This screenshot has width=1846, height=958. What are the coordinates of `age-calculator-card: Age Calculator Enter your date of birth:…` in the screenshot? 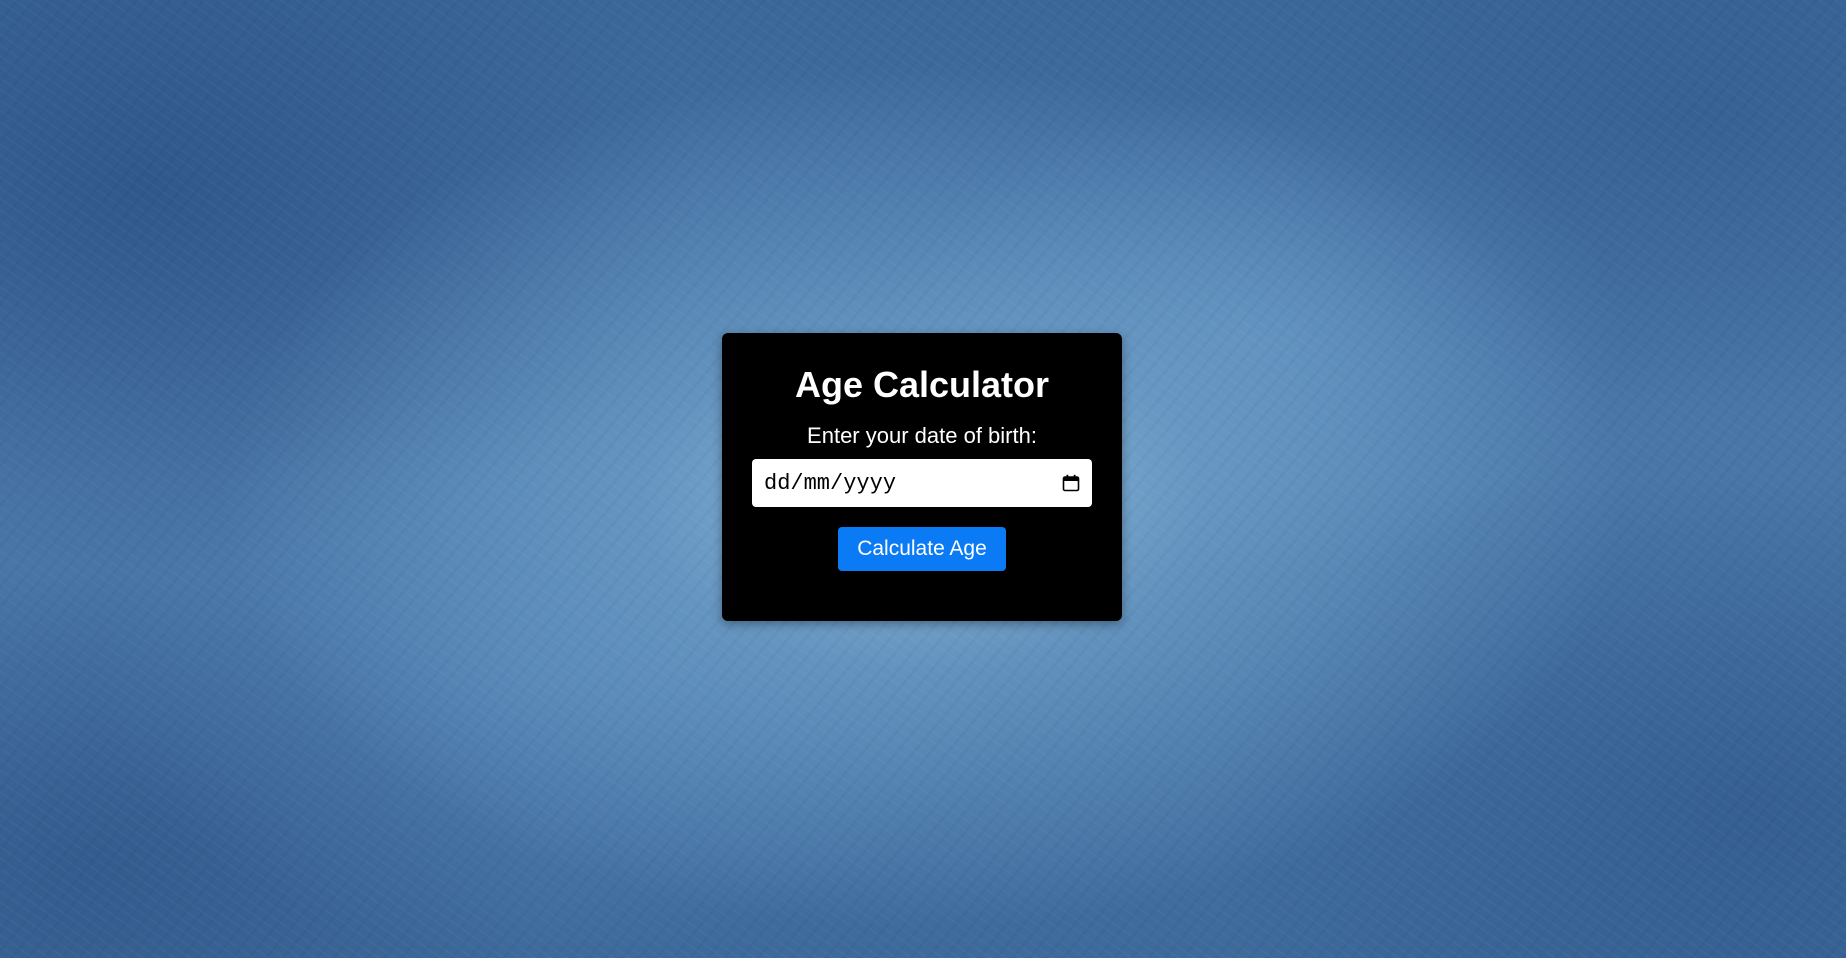 It's located at (922, 477).